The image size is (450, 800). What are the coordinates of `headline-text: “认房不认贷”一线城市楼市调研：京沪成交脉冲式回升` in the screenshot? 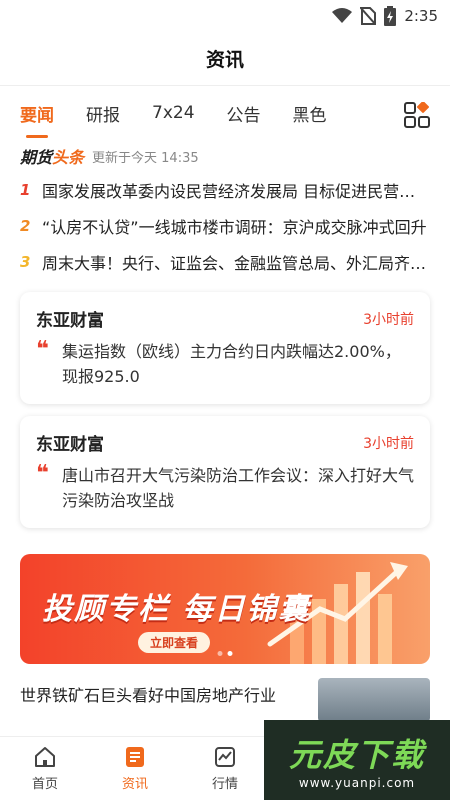 It's located at (234, 227).